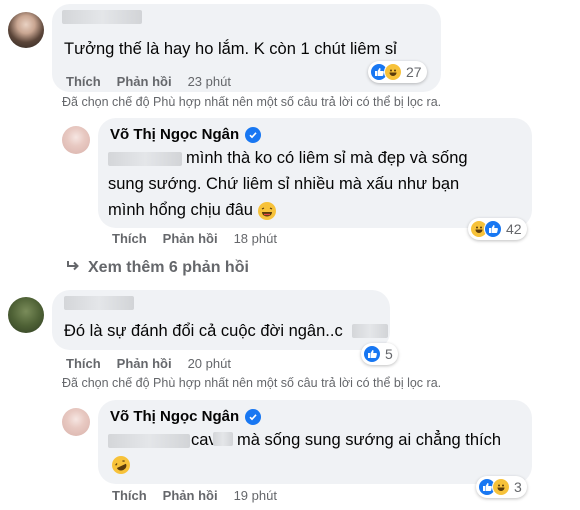 The height and width of the screenshot is (510, 580). I want to click on comment-reactions: 5, so click(379, 354).